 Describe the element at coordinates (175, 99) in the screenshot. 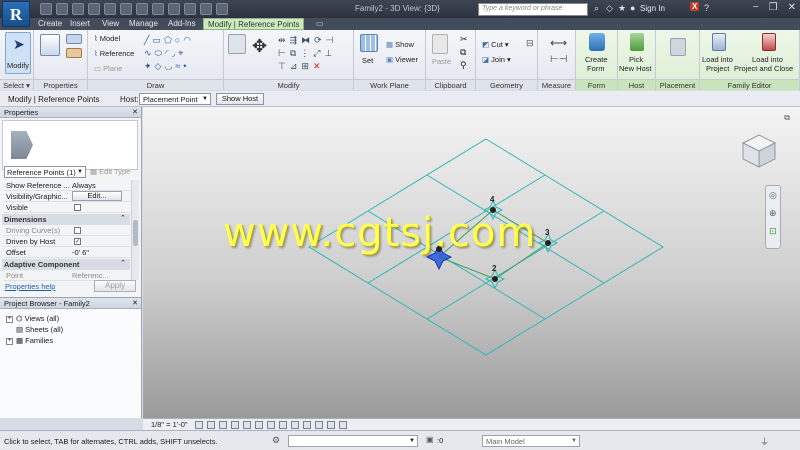

I see `host-select: Placement Point ▼` at that location.